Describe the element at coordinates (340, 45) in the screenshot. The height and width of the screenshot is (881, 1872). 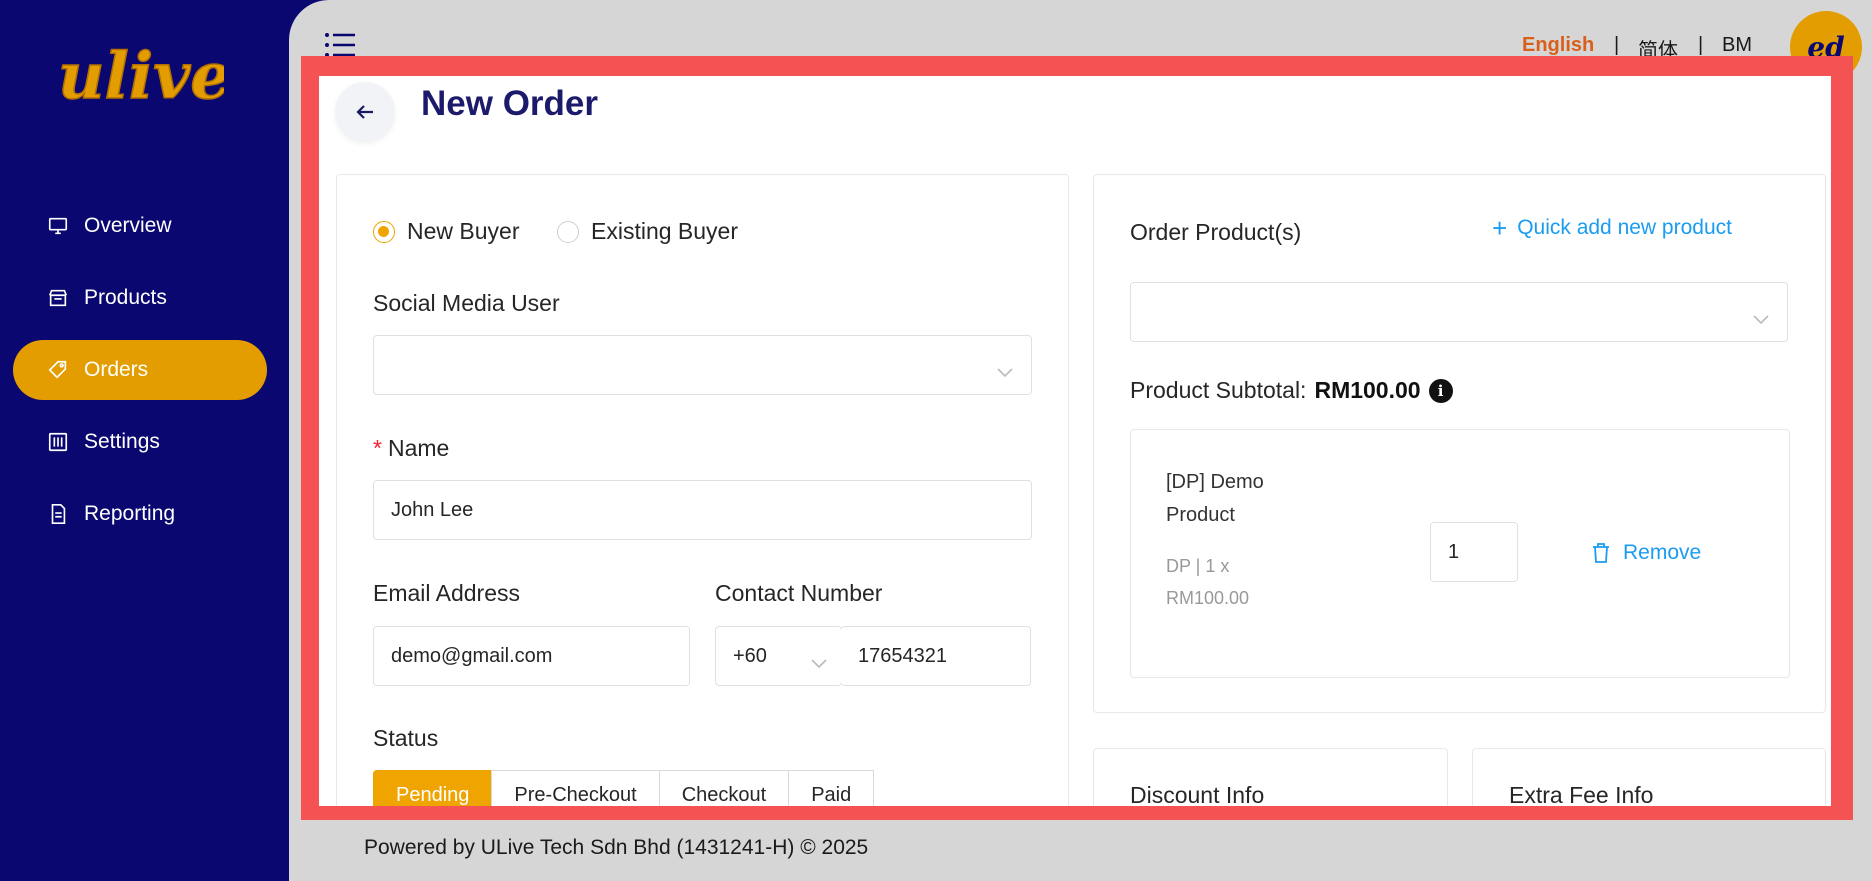
I see `menu-toggle-icon` at that location.